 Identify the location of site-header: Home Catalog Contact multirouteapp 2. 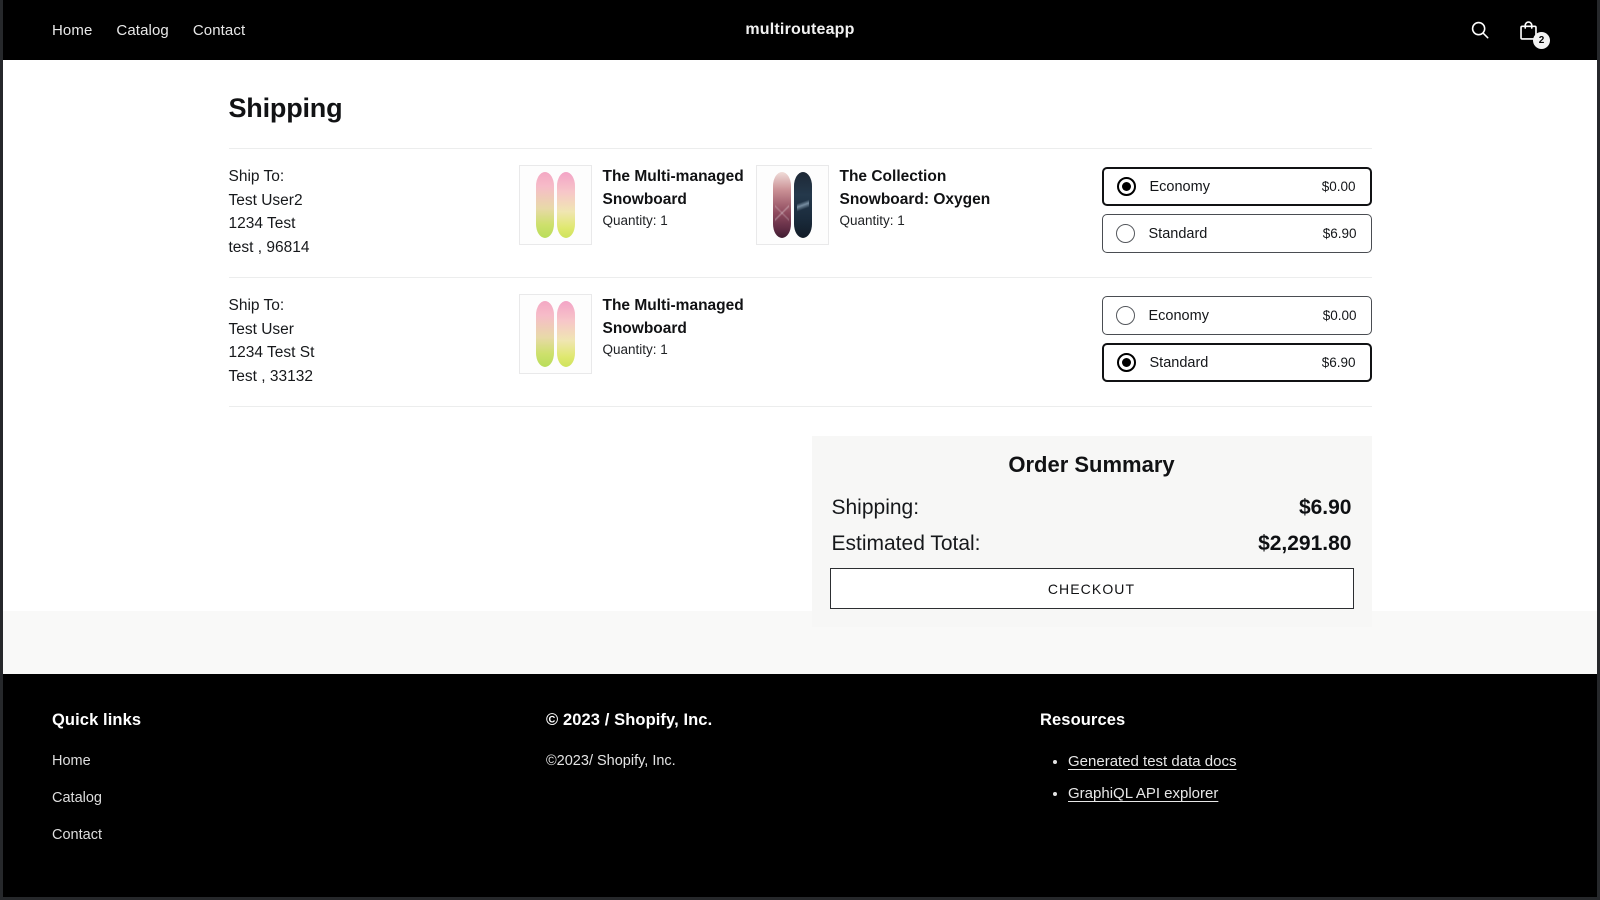
(800, 30).